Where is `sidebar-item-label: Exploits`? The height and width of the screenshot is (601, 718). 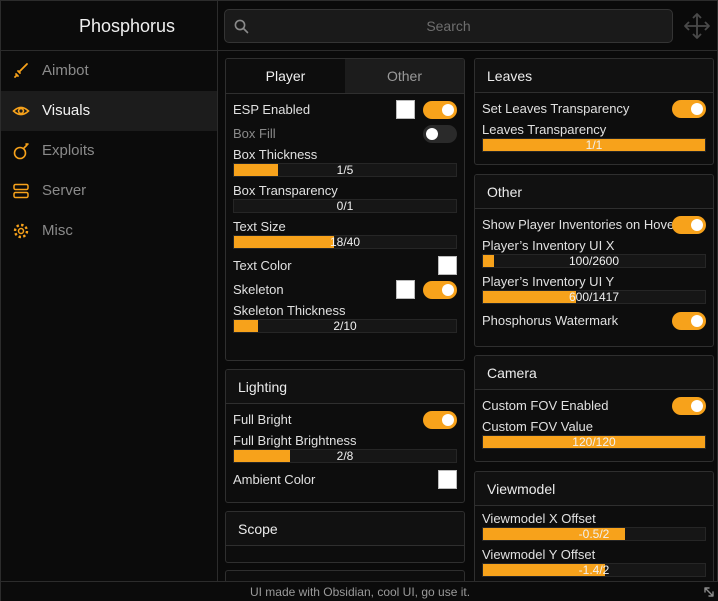 sidebar-item-label: Exploits is located at coordinates (68, 150).